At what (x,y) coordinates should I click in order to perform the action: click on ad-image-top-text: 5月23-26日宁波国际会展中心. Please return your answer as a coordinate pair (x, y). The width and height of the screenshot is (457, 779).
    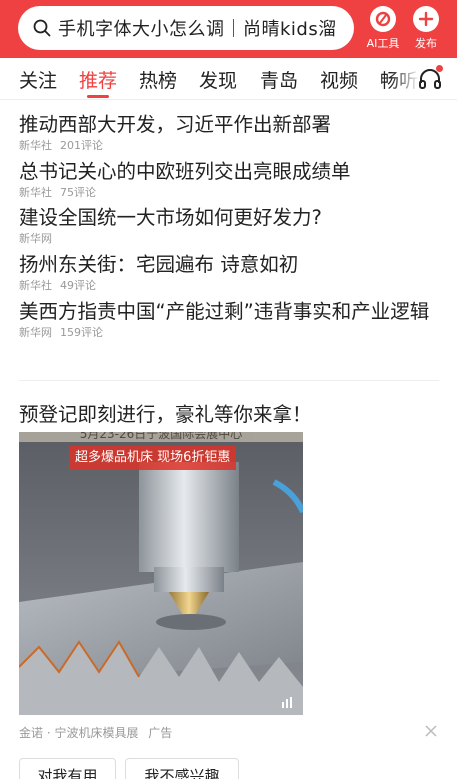
    Looking at the image, I should click on (161, 437).